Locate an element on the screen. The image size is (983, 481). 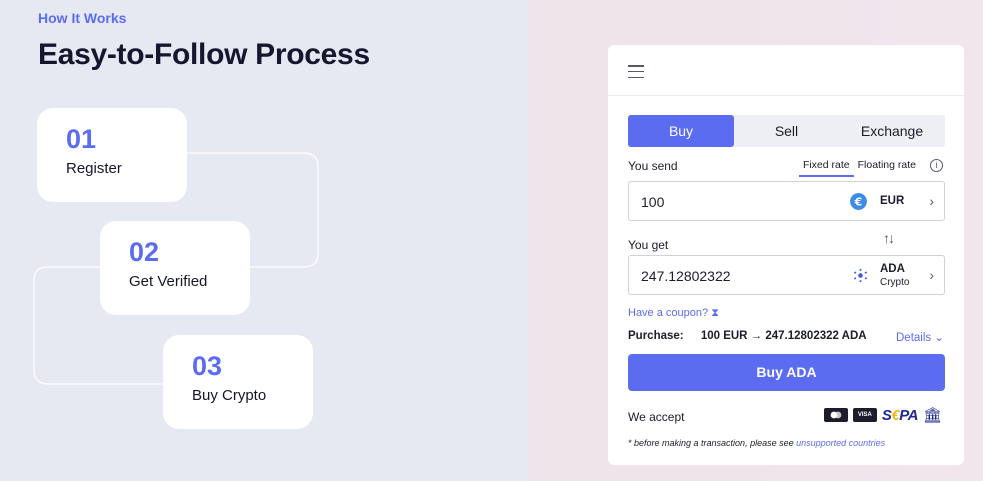
tab-sell: Sell is located at coordinates (786, 131).